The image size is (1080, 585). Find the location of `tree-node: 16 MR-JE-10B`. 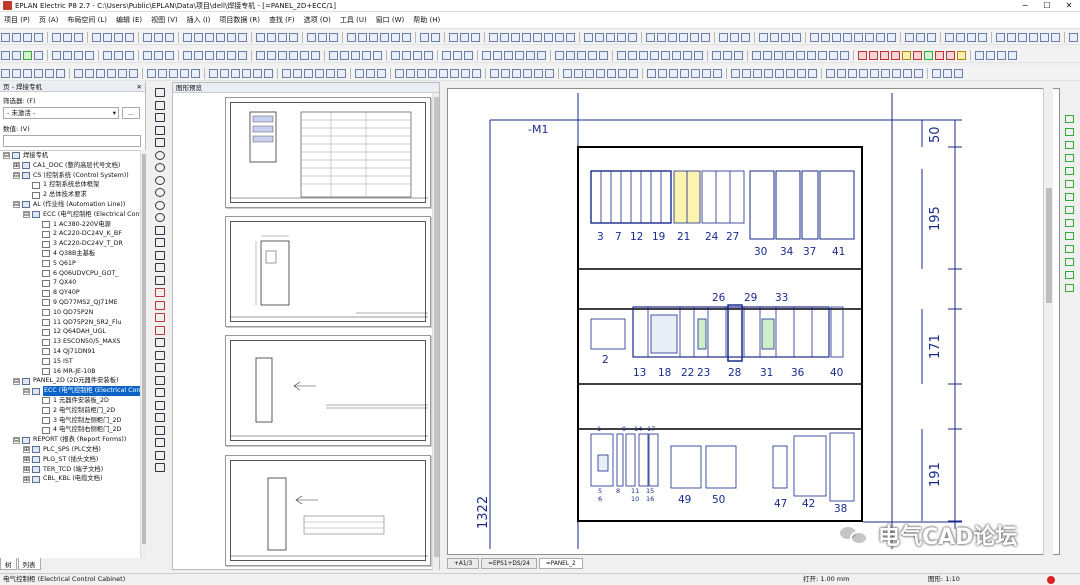

tree-node: 16 MR-JE-10B is located at coordinates (70, 372).